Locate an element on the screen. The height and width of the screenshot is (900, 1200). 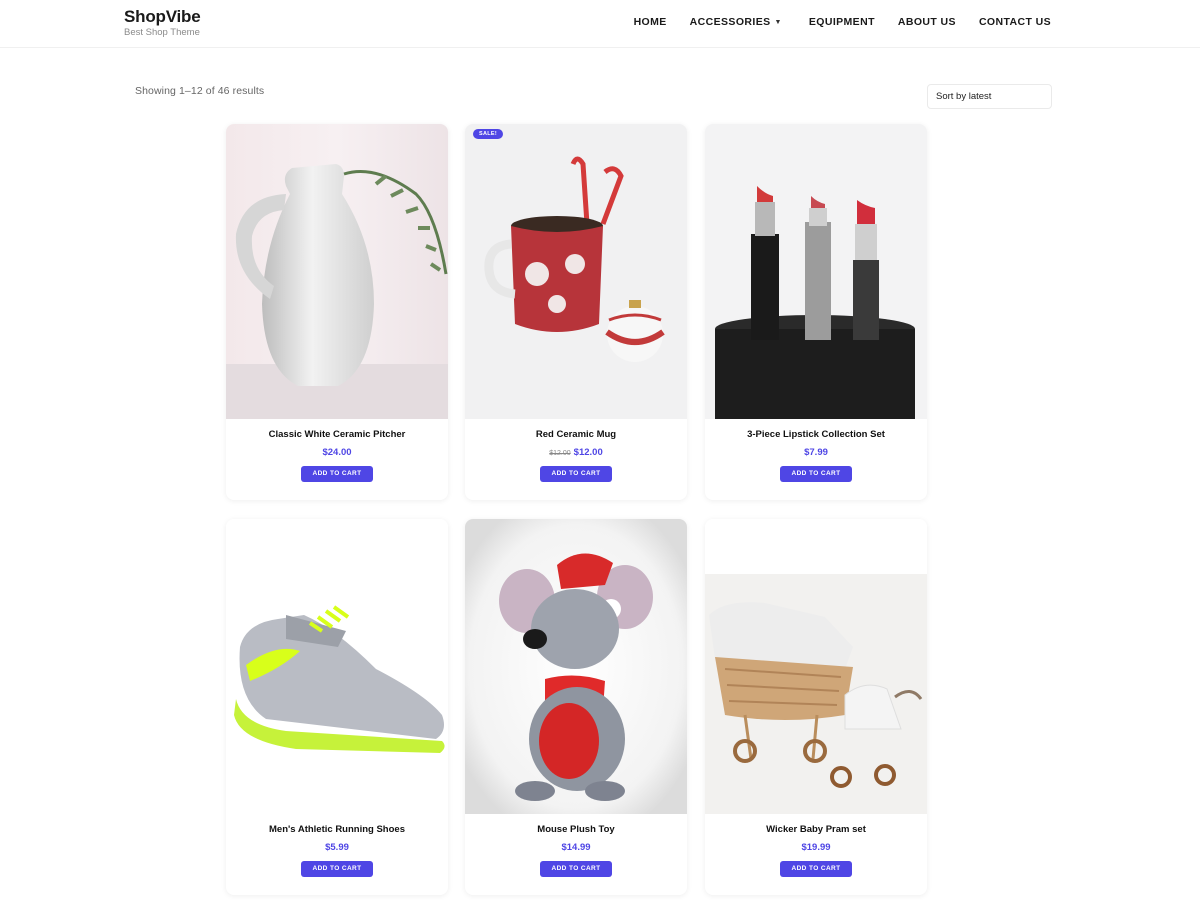
product-price: $5.99 is located at coordinates (337, 847).